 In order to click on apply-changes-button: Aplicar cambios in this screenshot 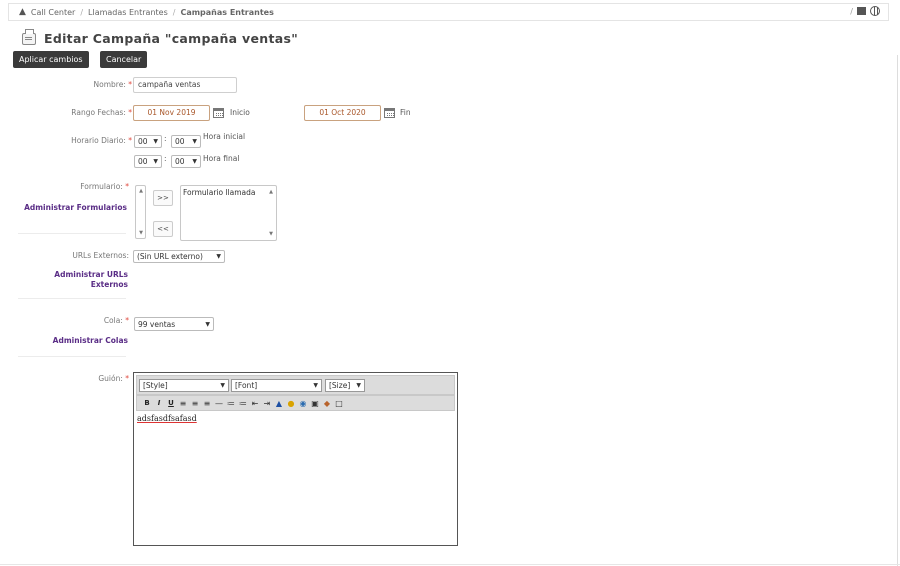, I will do `click(51, 59)`.